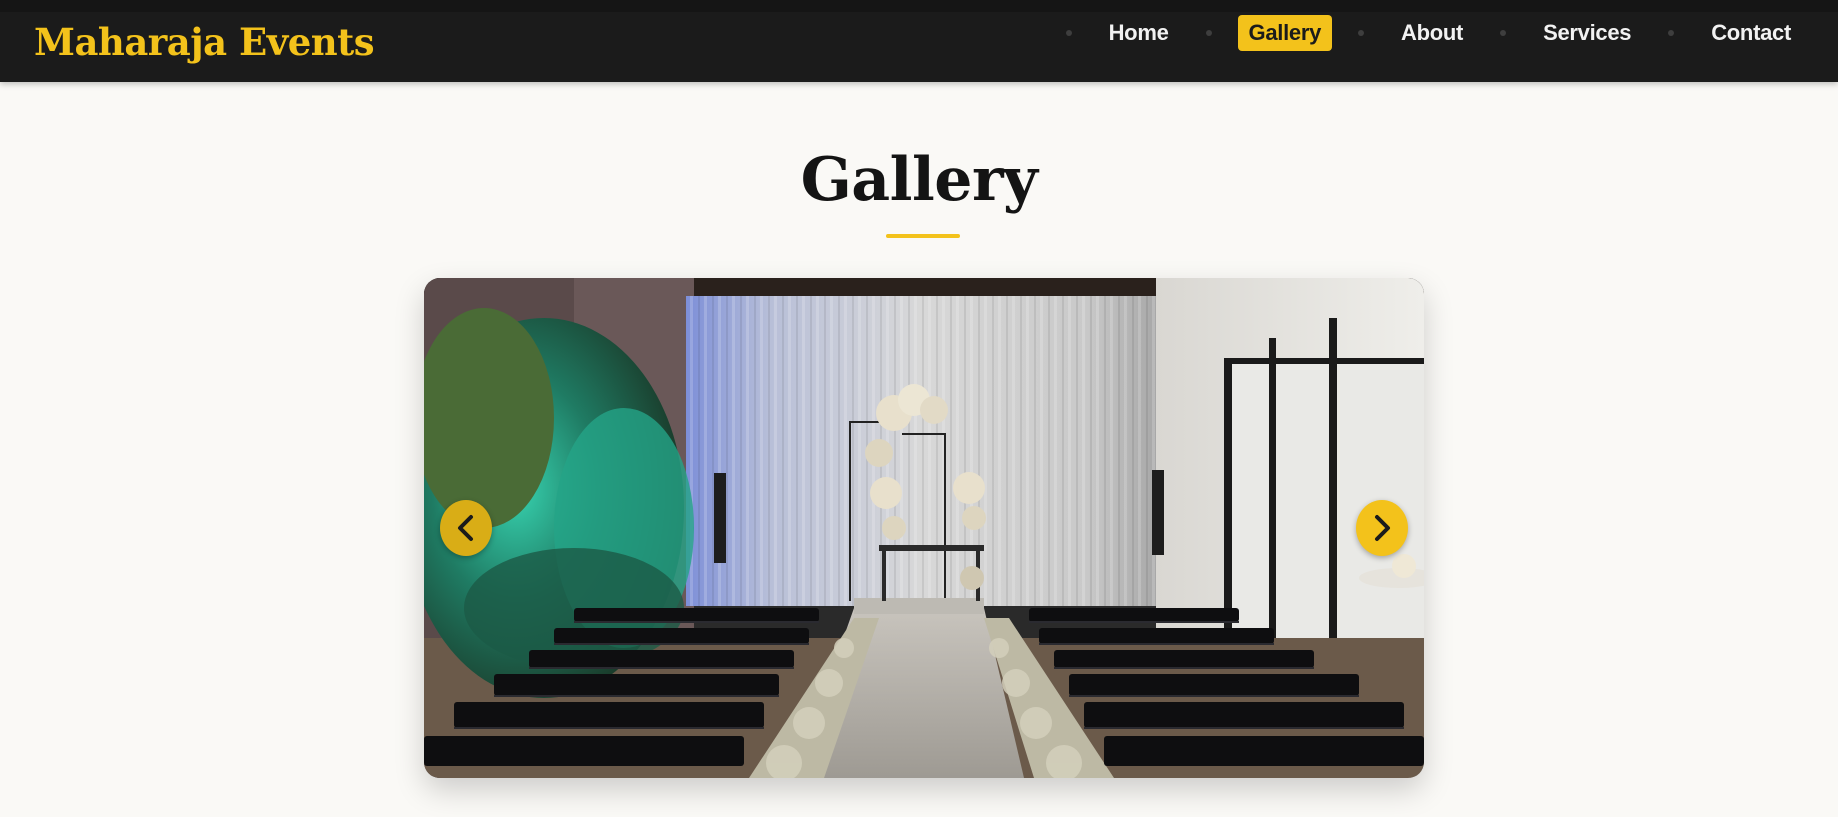  I want to click on main-nav: Home Gallery About Services Contact, so click(1421, 33).